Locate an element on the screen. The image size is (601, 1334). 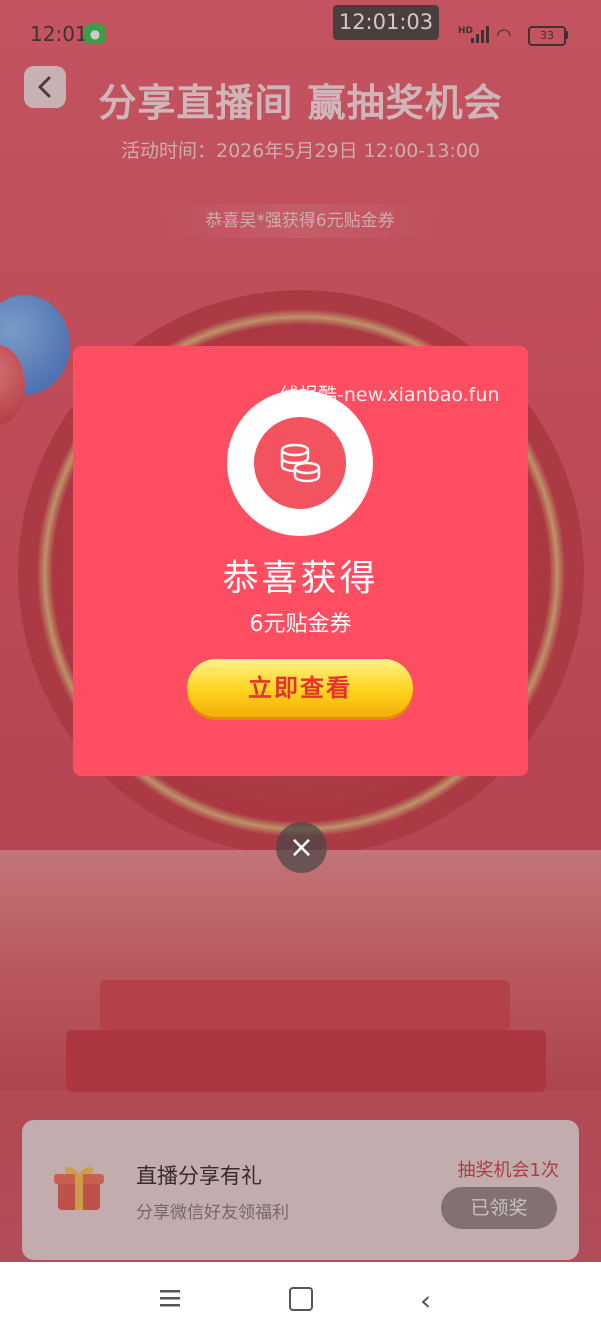
view-now-button: 立即查看 is located at coordinates (300, 688).